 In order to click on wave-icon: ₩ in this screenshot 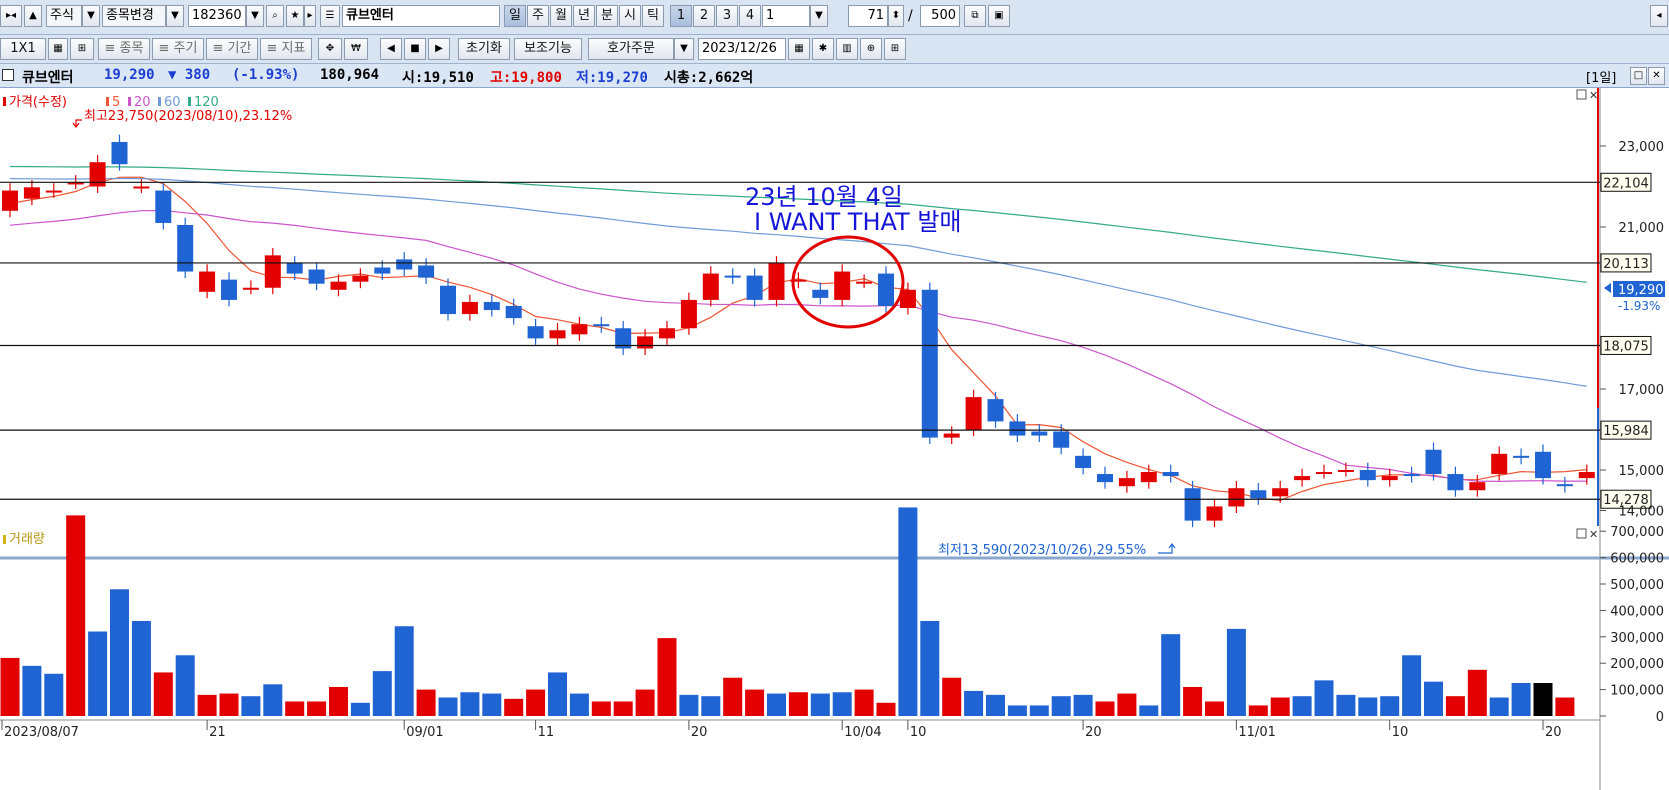, I will do `click(356, 49)`.